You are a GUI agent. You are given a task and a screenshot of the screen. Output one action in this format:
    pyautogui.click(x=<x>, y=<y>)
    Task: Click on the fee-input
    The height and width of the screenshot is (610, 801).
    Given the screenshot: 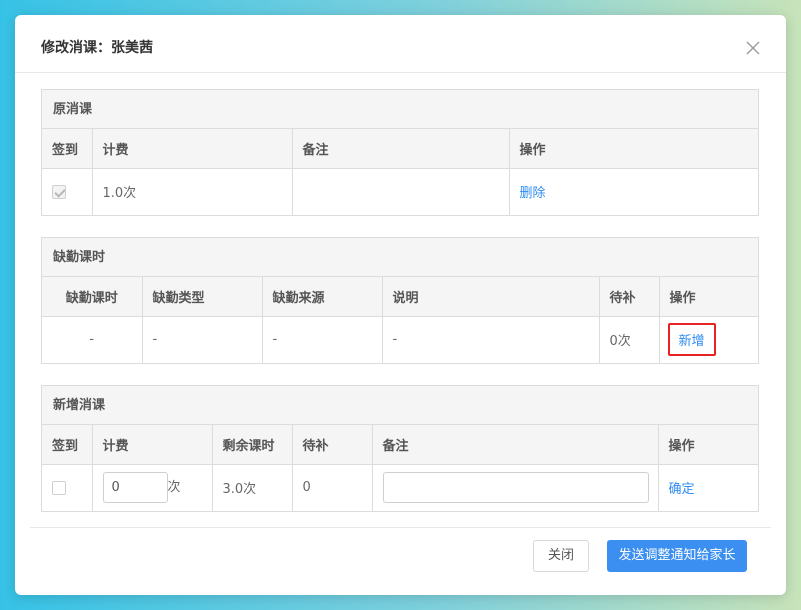 What is the action you would take?
    pyautogui.click(x=135, y=488)
    